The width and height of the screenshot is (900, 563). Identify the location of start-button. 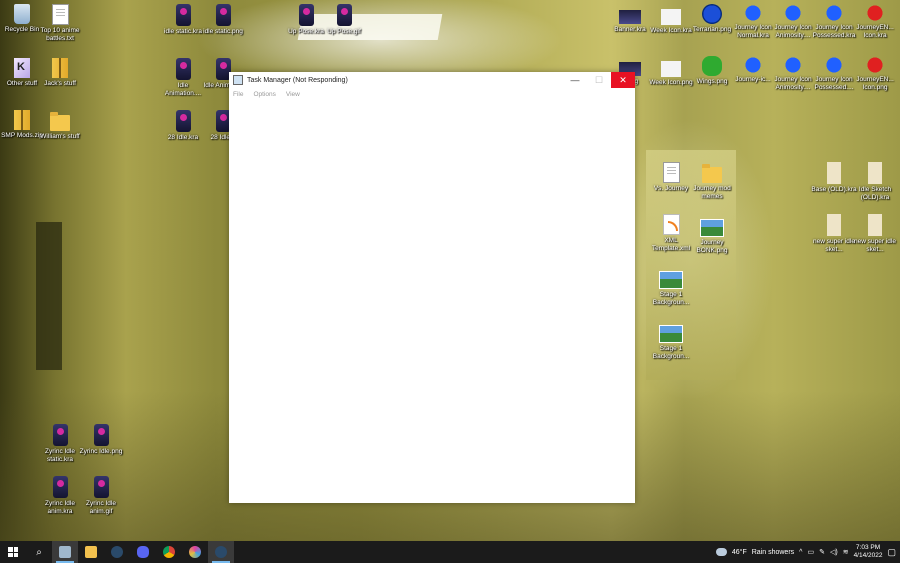
(13, 552).